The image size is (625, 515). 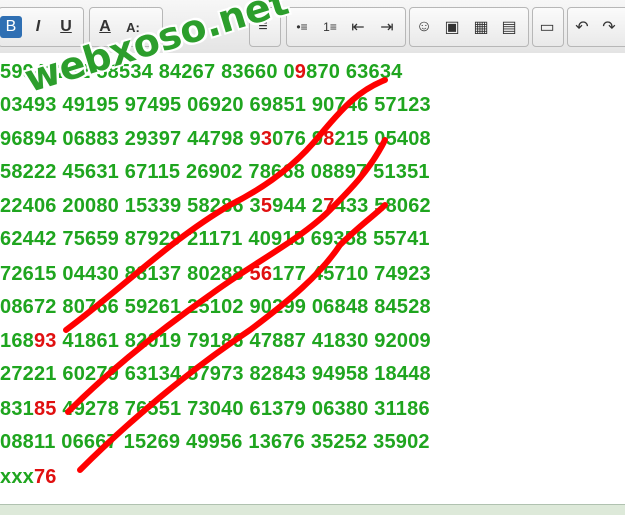 What do you see at coordinates (312, 510) in the screenshot?
I see `status-bar` at bounding box center [312, 510].